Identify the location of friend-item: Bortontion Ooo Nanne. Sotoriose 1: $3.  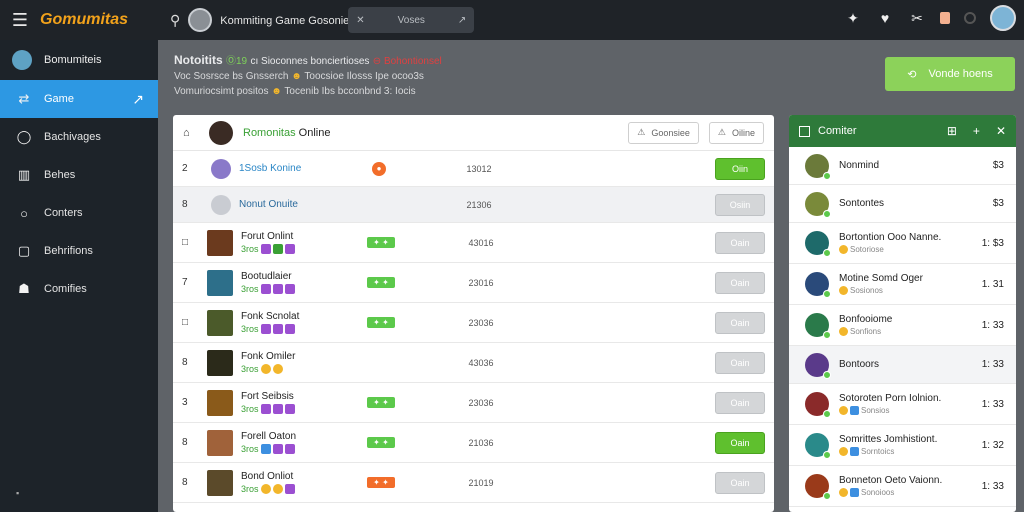
(902, 243).